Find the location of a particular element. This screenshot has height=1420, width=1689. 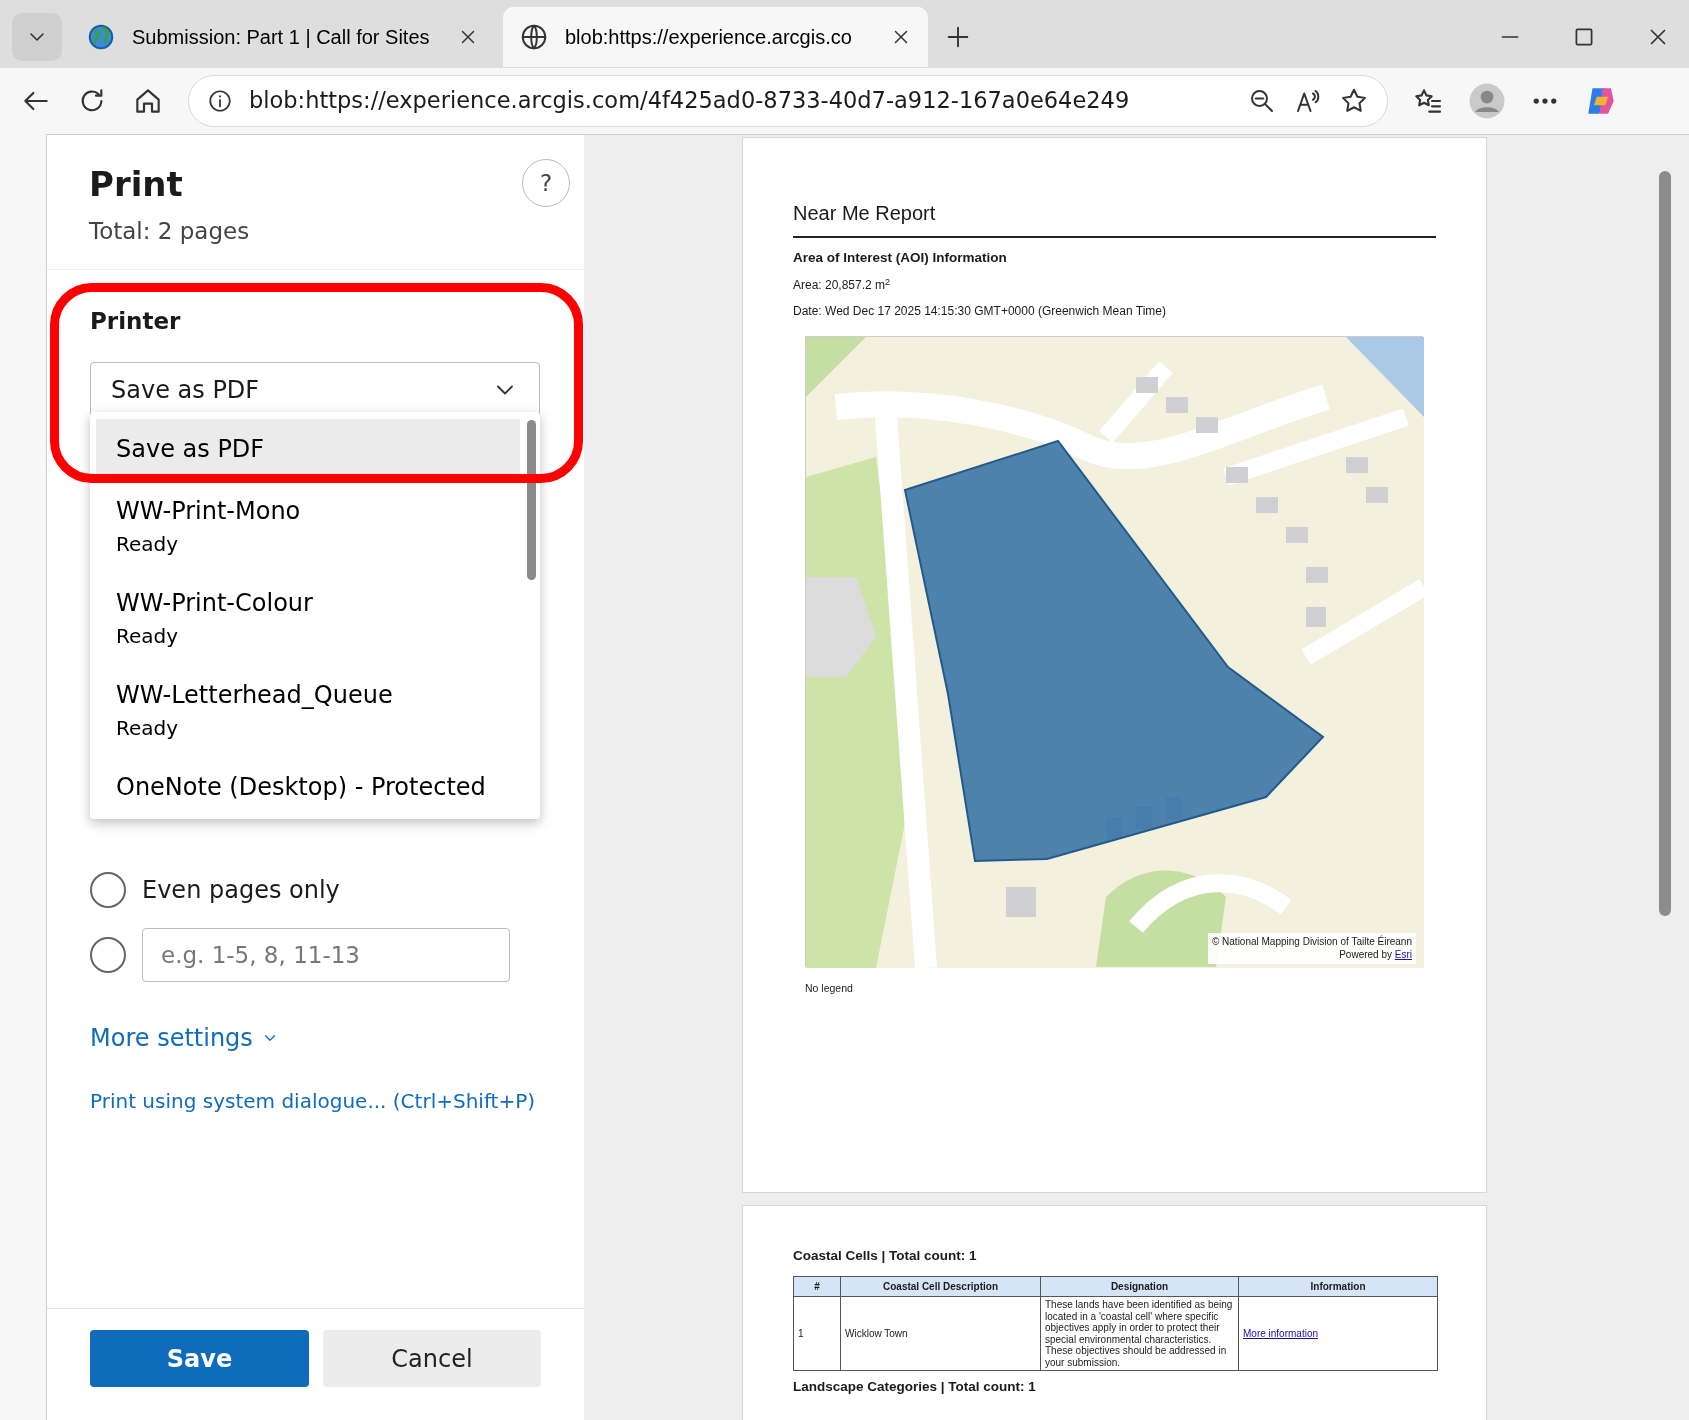

browser-tab: blob:https://experience.arcgis.co is located at coordinates (715, 37).